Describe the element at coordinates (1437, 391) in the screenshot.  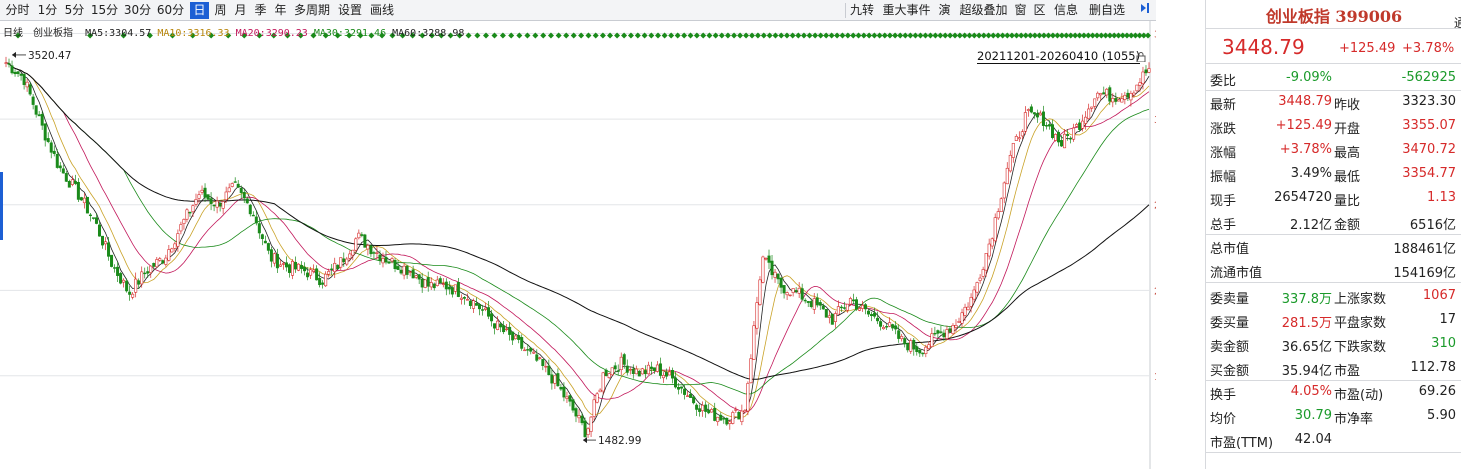
I see `quote-value: 69.26` at that location.